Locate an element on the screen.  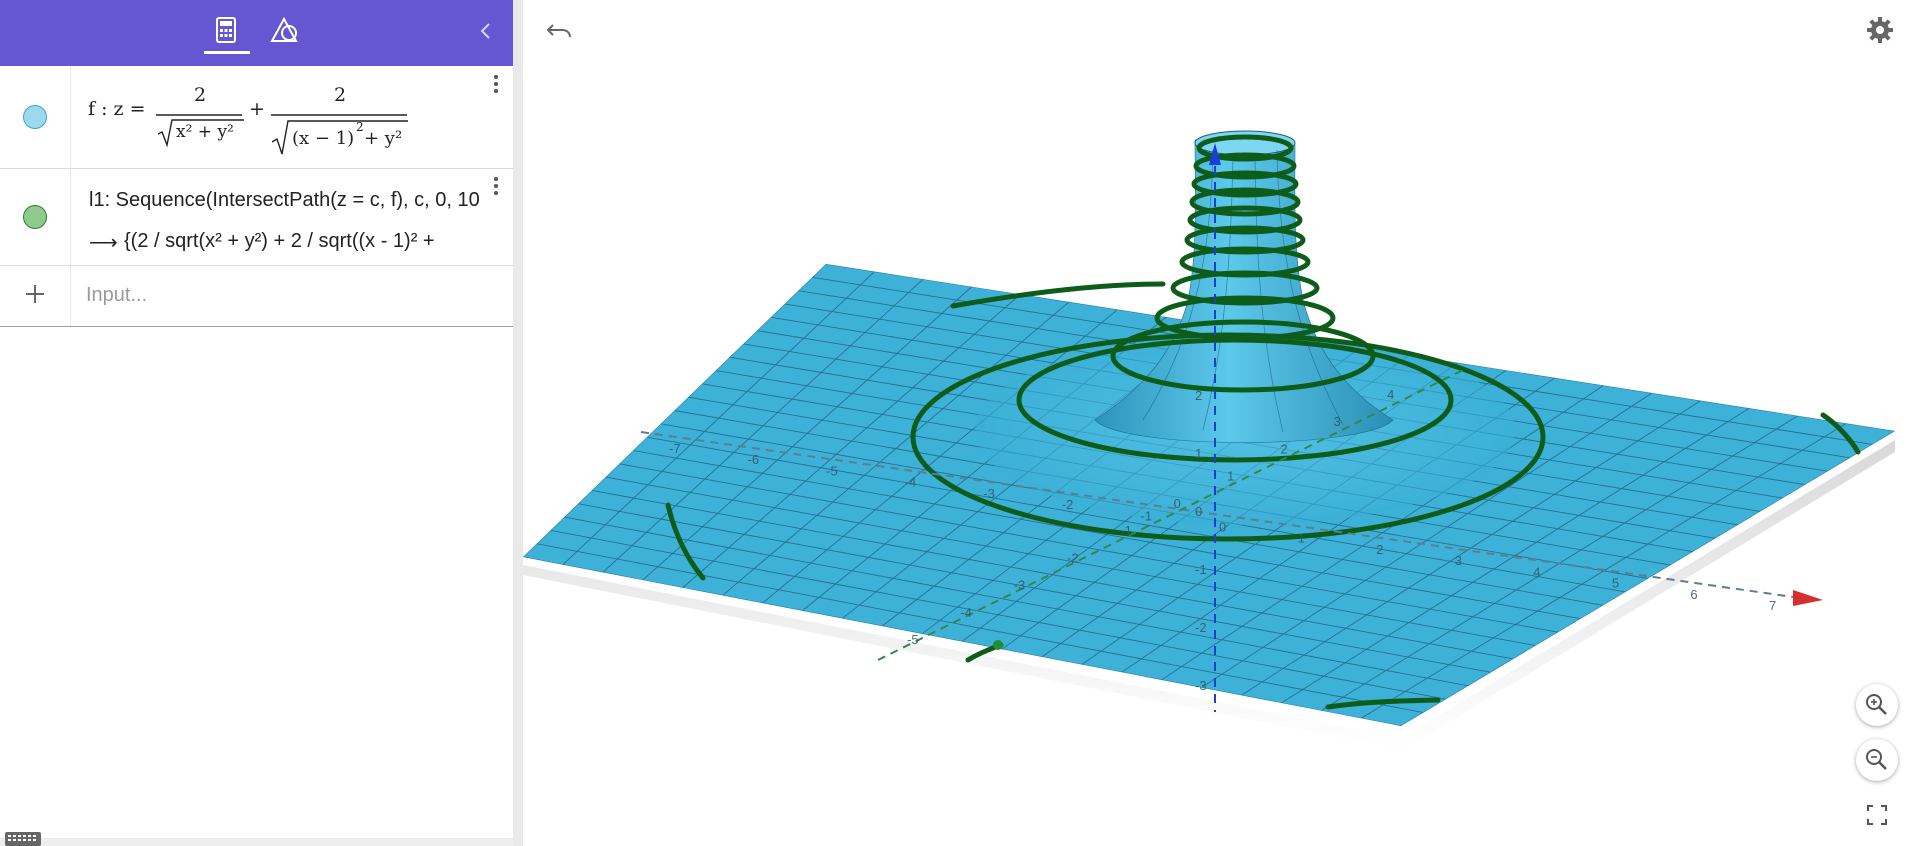
tab-algebra is located at coordinates (226, 32).